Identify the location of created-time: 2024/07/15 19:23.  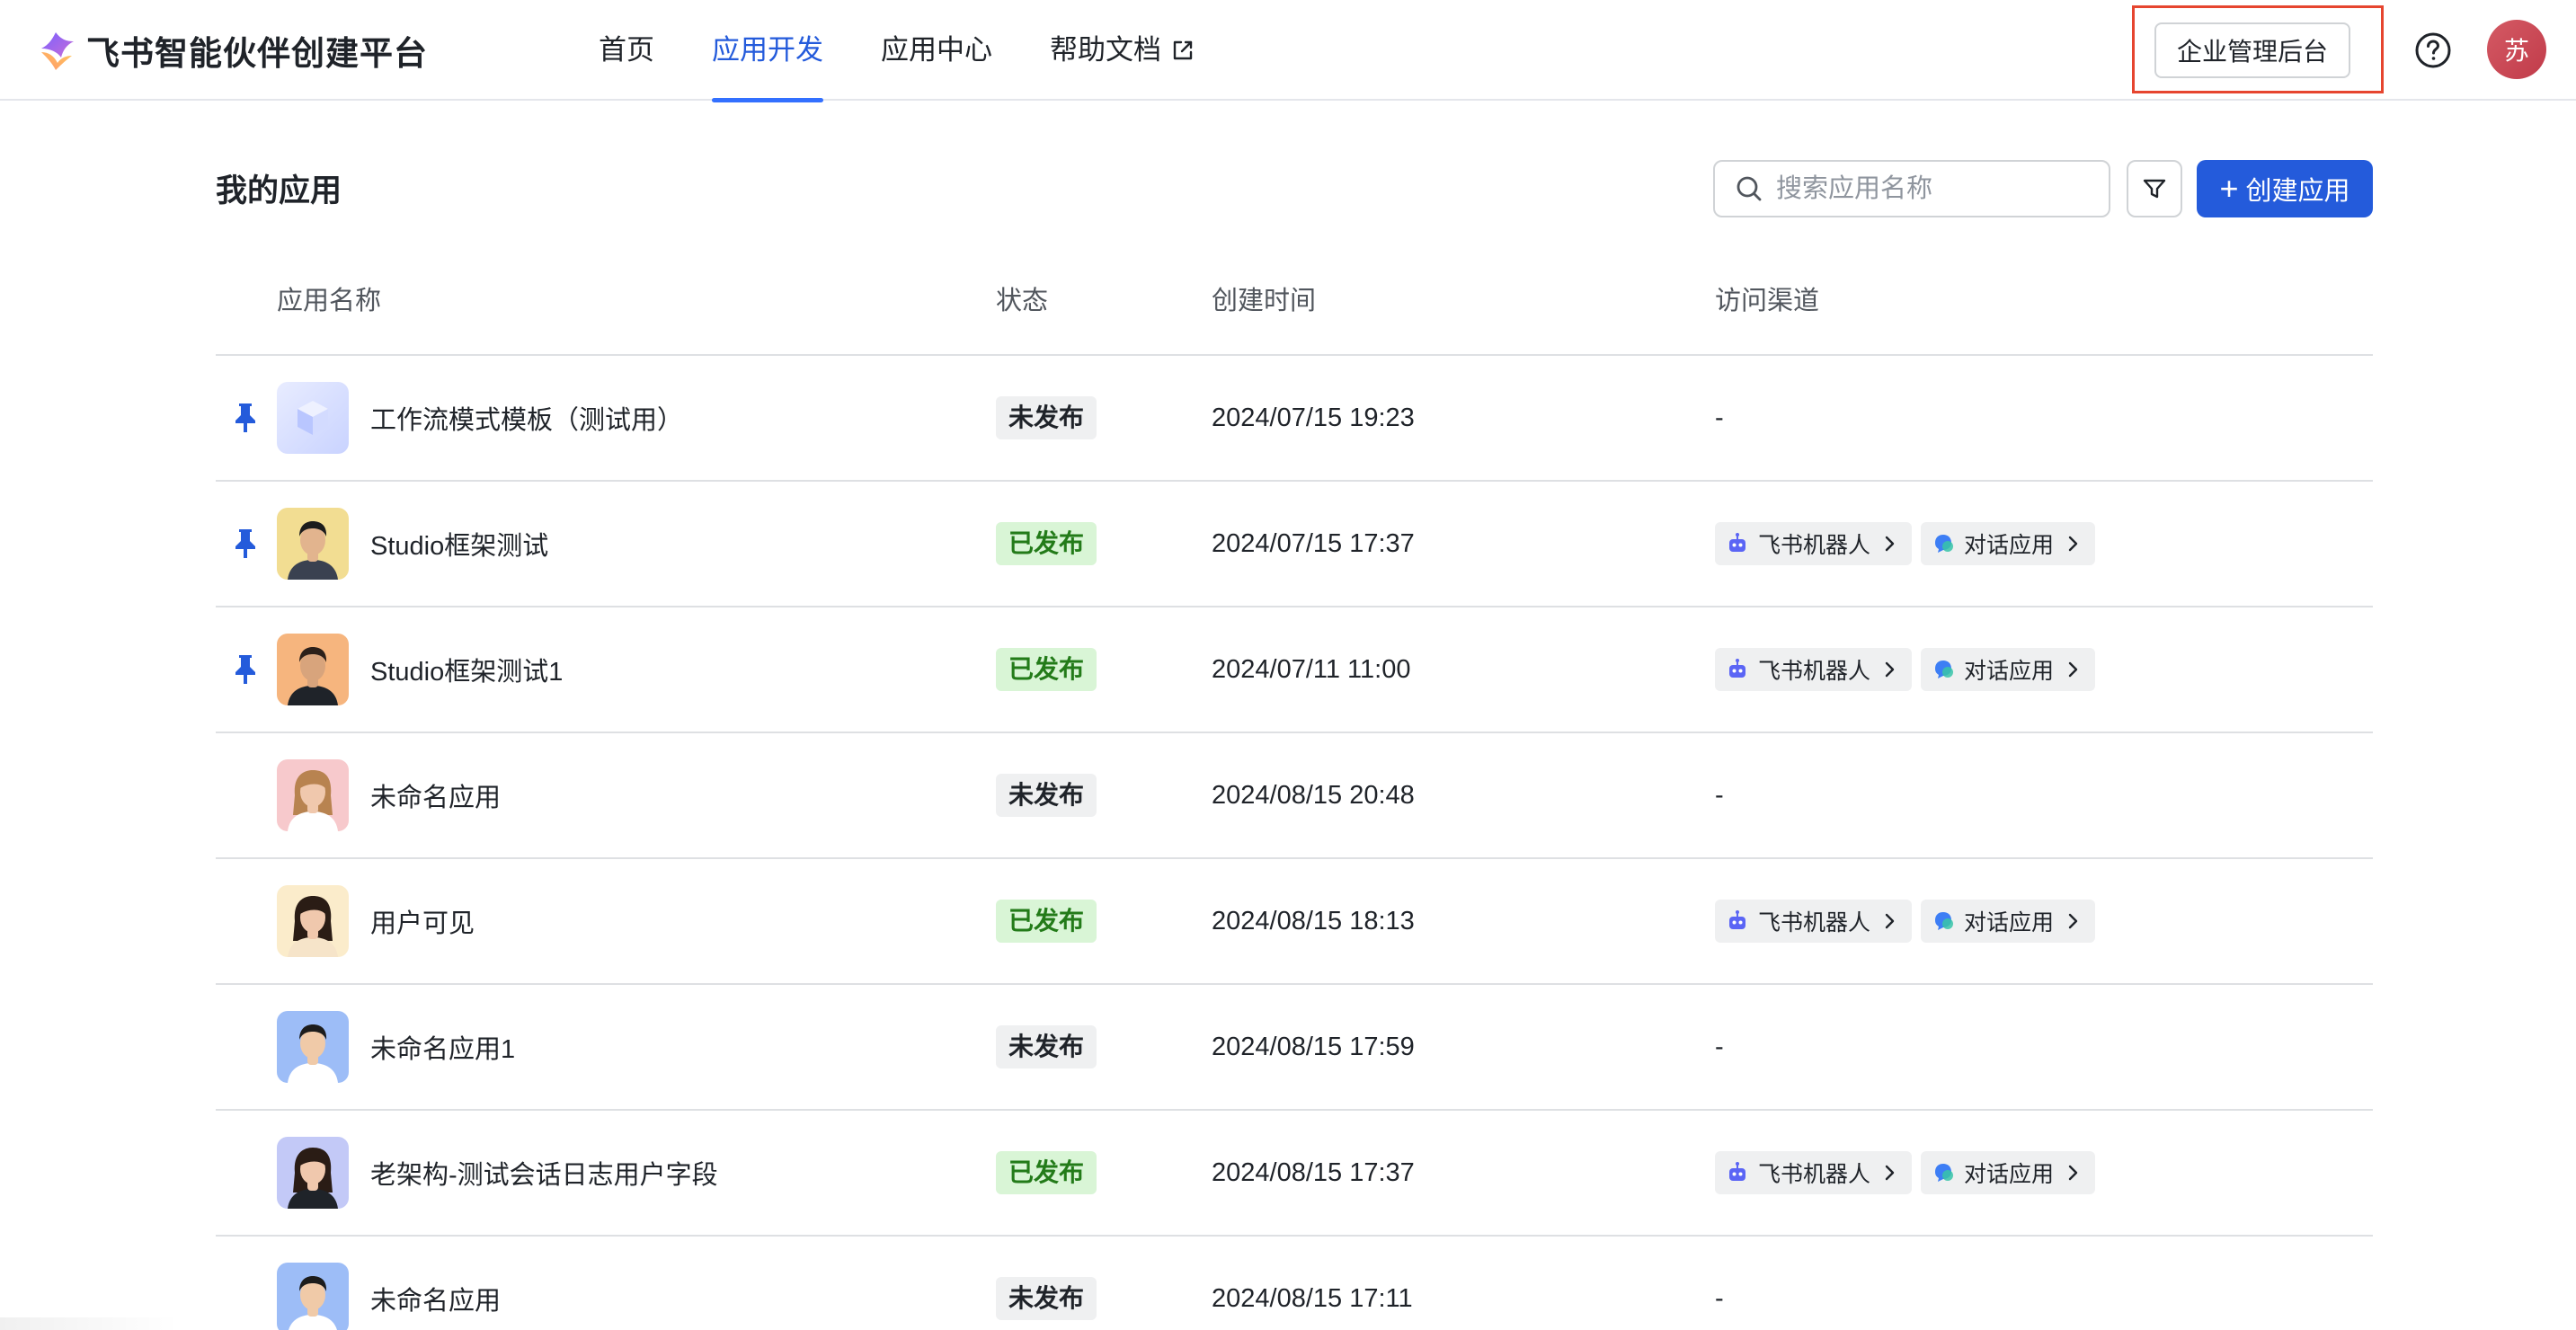
(1313, 417).